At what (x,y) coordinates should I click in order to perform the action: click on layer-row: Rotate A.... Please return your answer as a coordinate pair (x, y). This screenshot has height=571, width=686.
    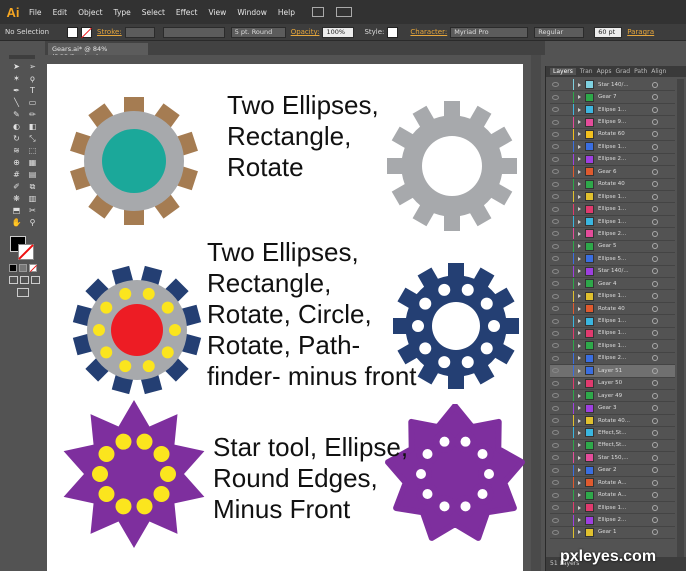
    Looking at the image, I should click on (612, 495).